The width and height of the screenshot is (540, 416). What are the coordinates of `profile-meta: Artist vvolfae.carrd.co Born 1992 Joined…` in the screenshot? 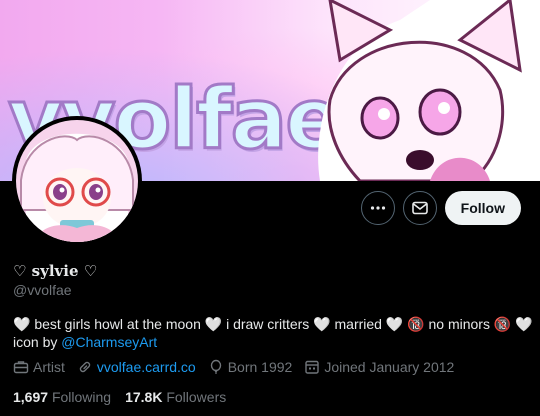 It's located at (239, 367).